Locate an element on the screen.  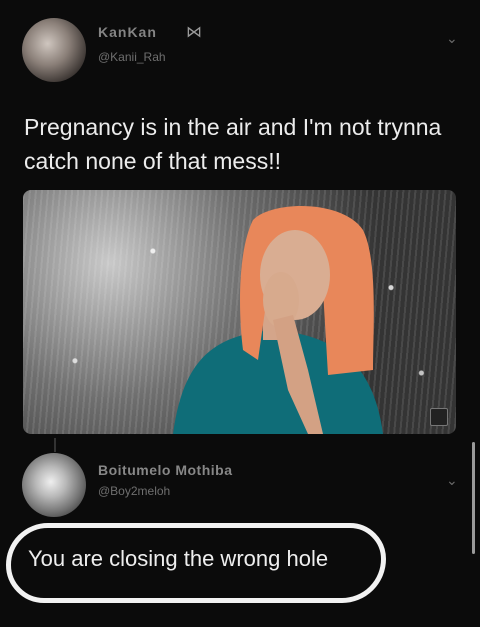
thread-connector-line is located at coordinates (55, 445).